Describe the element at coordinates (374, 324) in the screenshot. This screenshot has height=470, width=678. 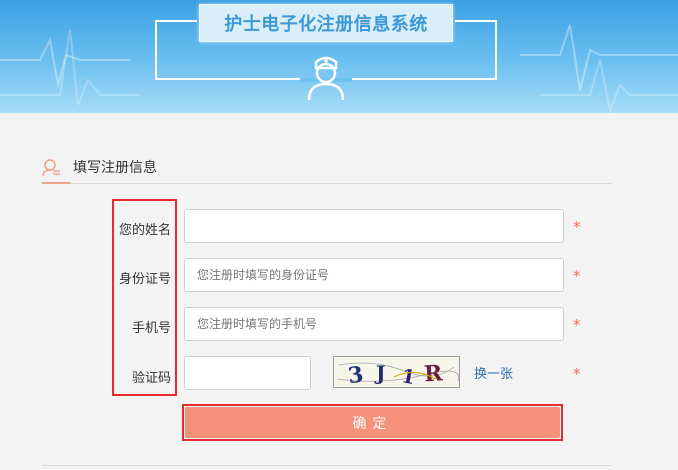
I see `phone-input` at that location.